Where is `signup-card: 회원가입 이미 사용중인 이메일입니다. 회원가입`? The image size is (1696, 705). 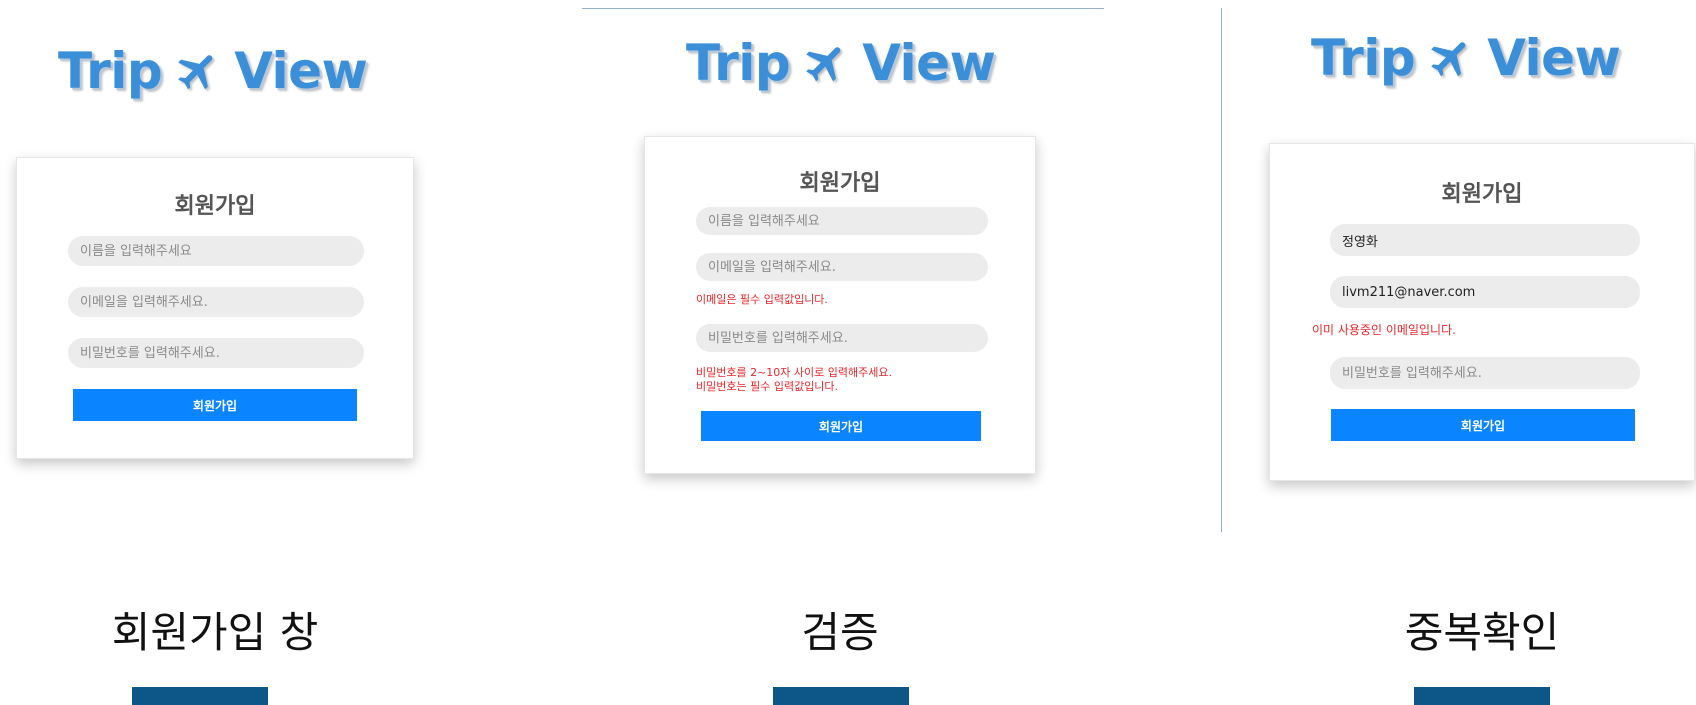
signup-card: 회원가입 이미 사용중인 이메일입니다. 회원가입 is located at coordinates (1482, 312).